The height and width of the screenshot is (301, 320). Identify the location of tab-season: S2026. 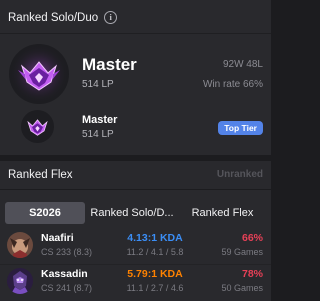
(45, 213).